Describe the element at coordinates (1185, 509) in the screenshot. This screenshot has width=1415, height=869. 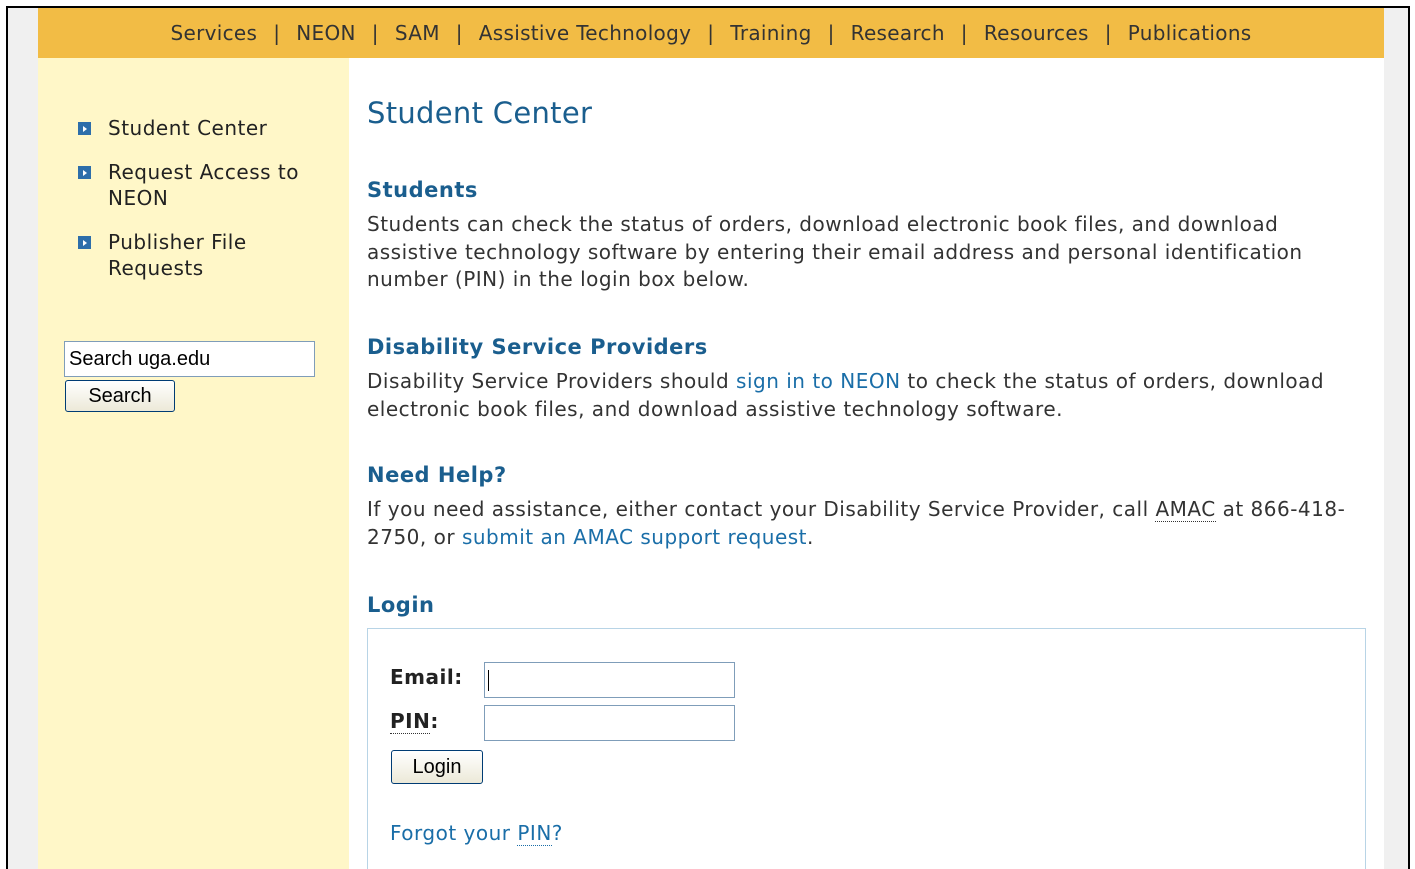
I see `amac-abbreviation: AMAC` at that location.